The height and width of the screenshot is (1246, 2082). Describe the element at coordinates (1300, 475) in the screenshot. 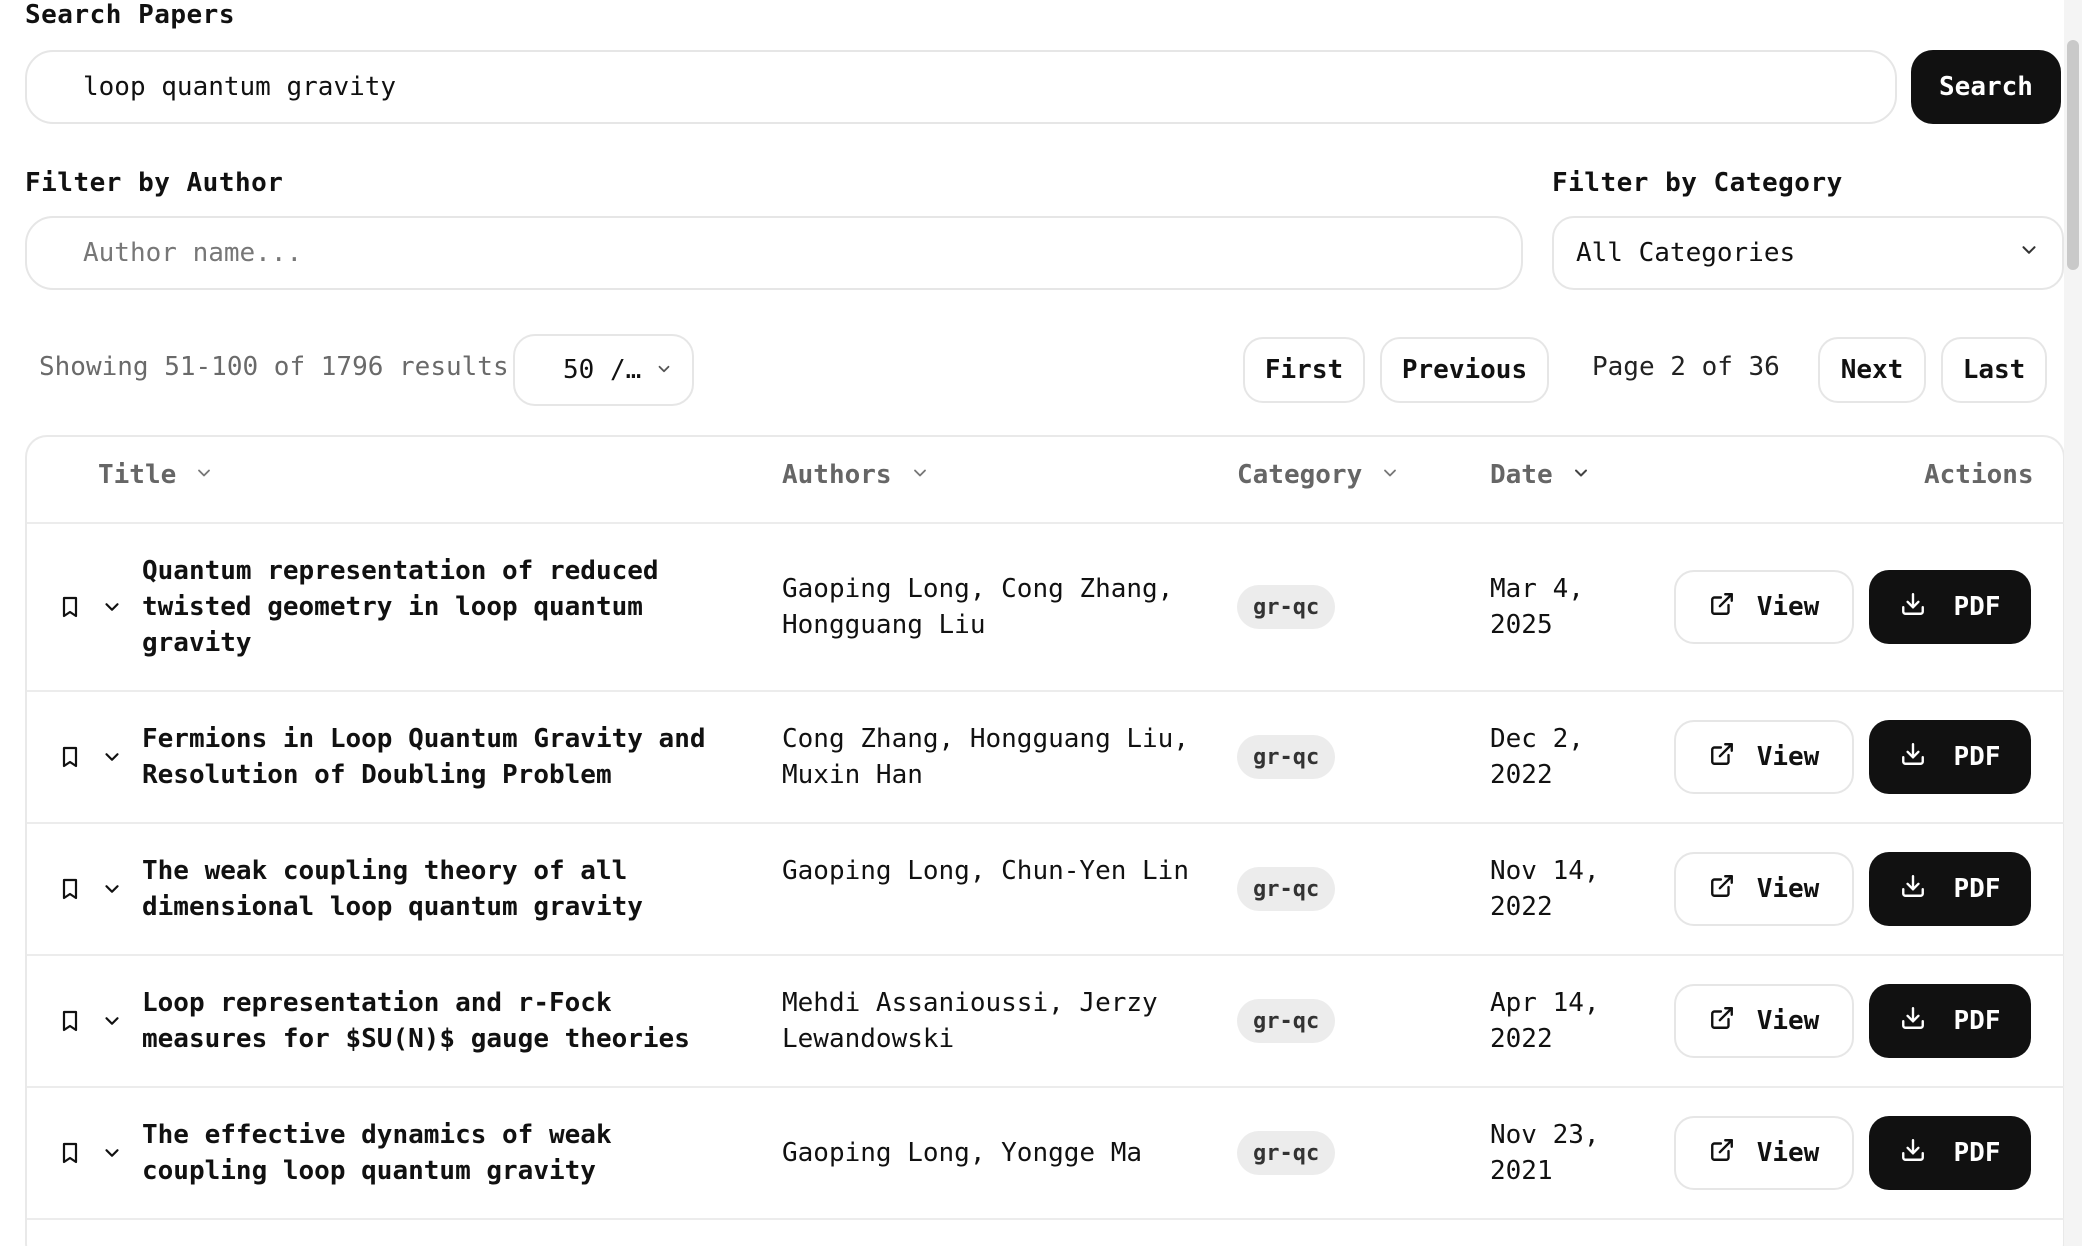

I see `column-header-category-label: Category` at that location.